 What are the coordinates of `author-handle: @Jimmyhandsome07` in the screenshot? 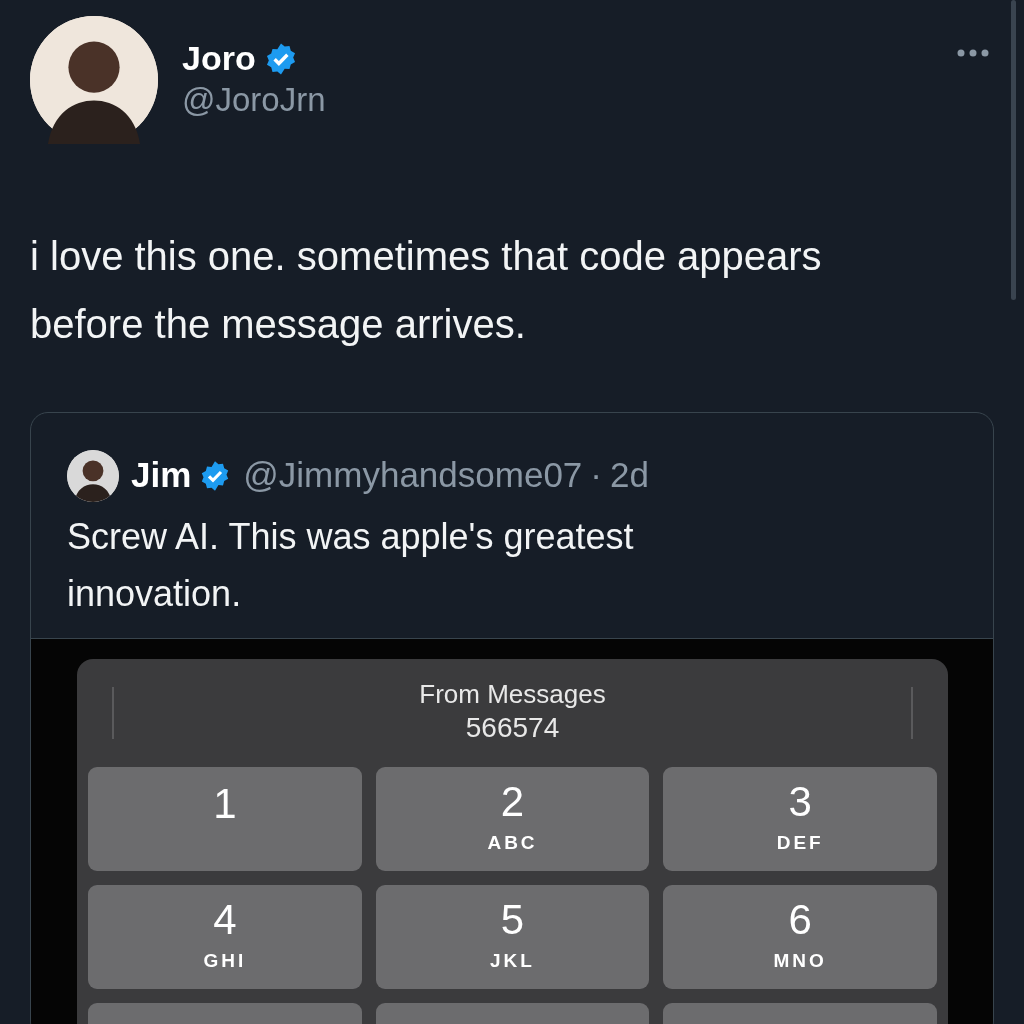 It's located at (413, 475).